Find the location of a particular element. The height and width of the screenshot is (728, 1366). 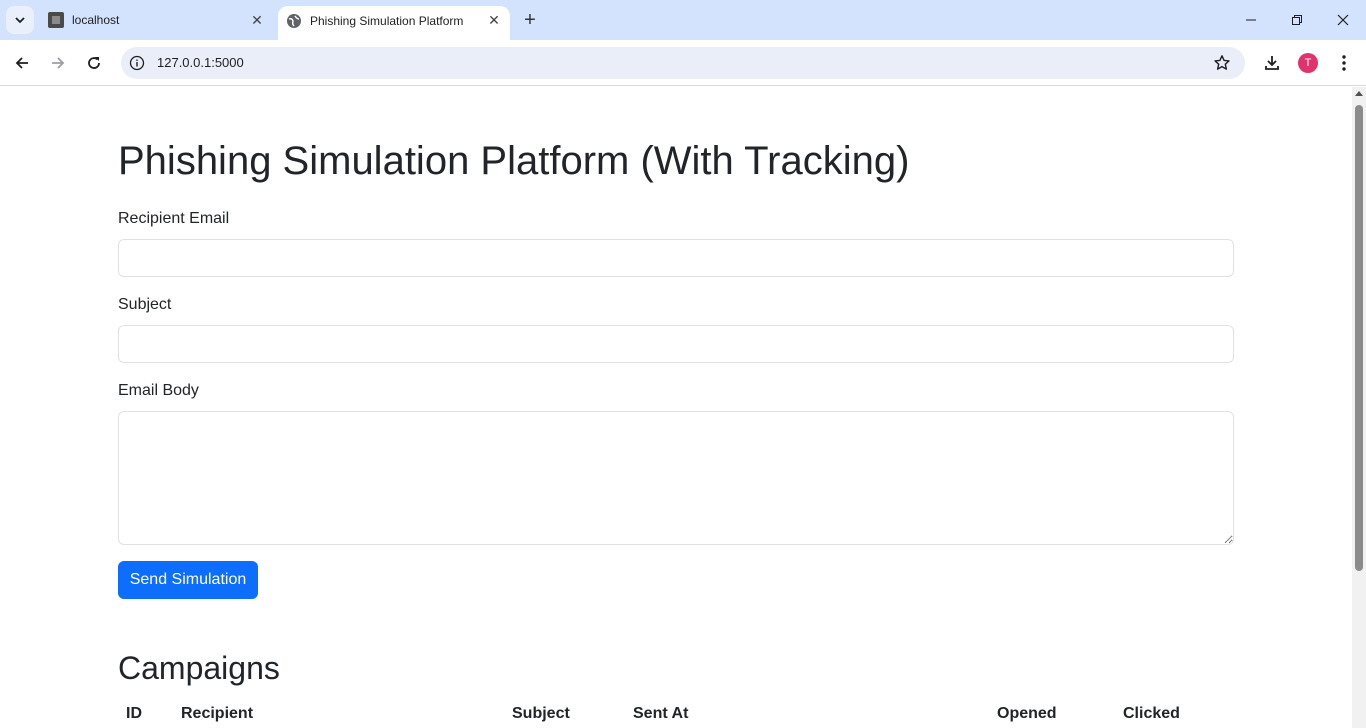

more-menu-icon is located at coordinates (1344, 63).